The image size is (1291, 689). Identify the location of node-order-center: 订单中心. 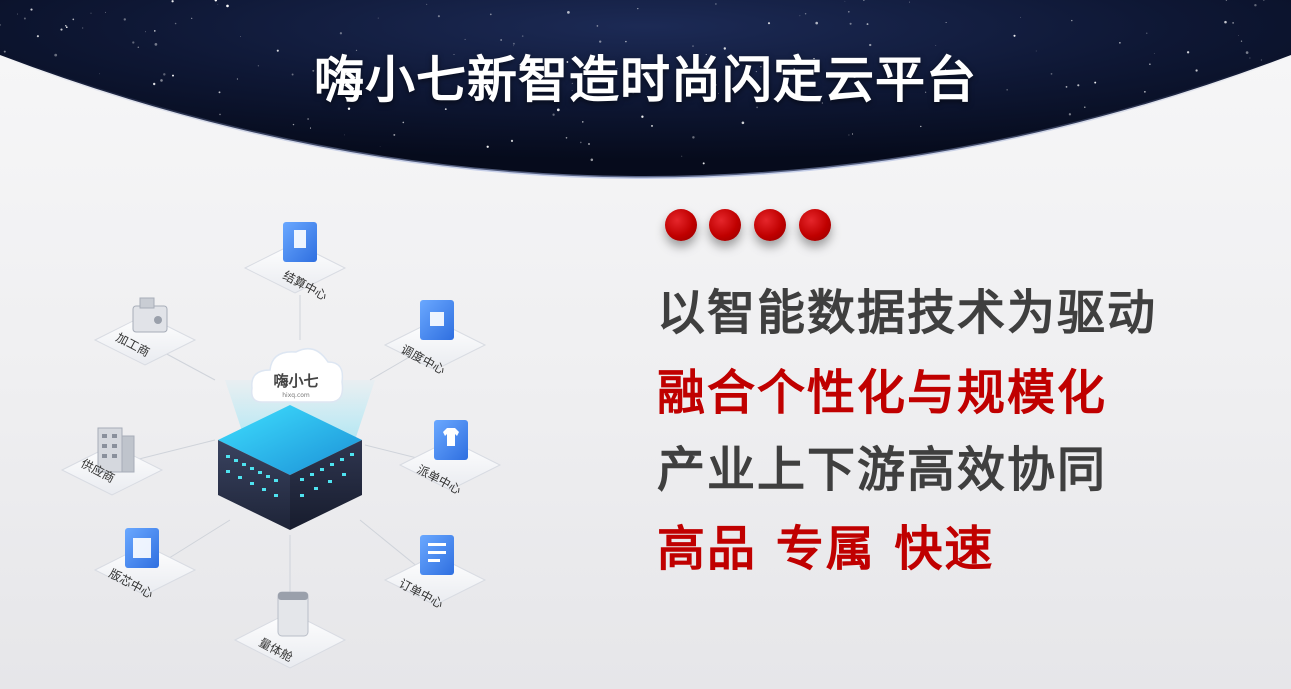
(435, 573).